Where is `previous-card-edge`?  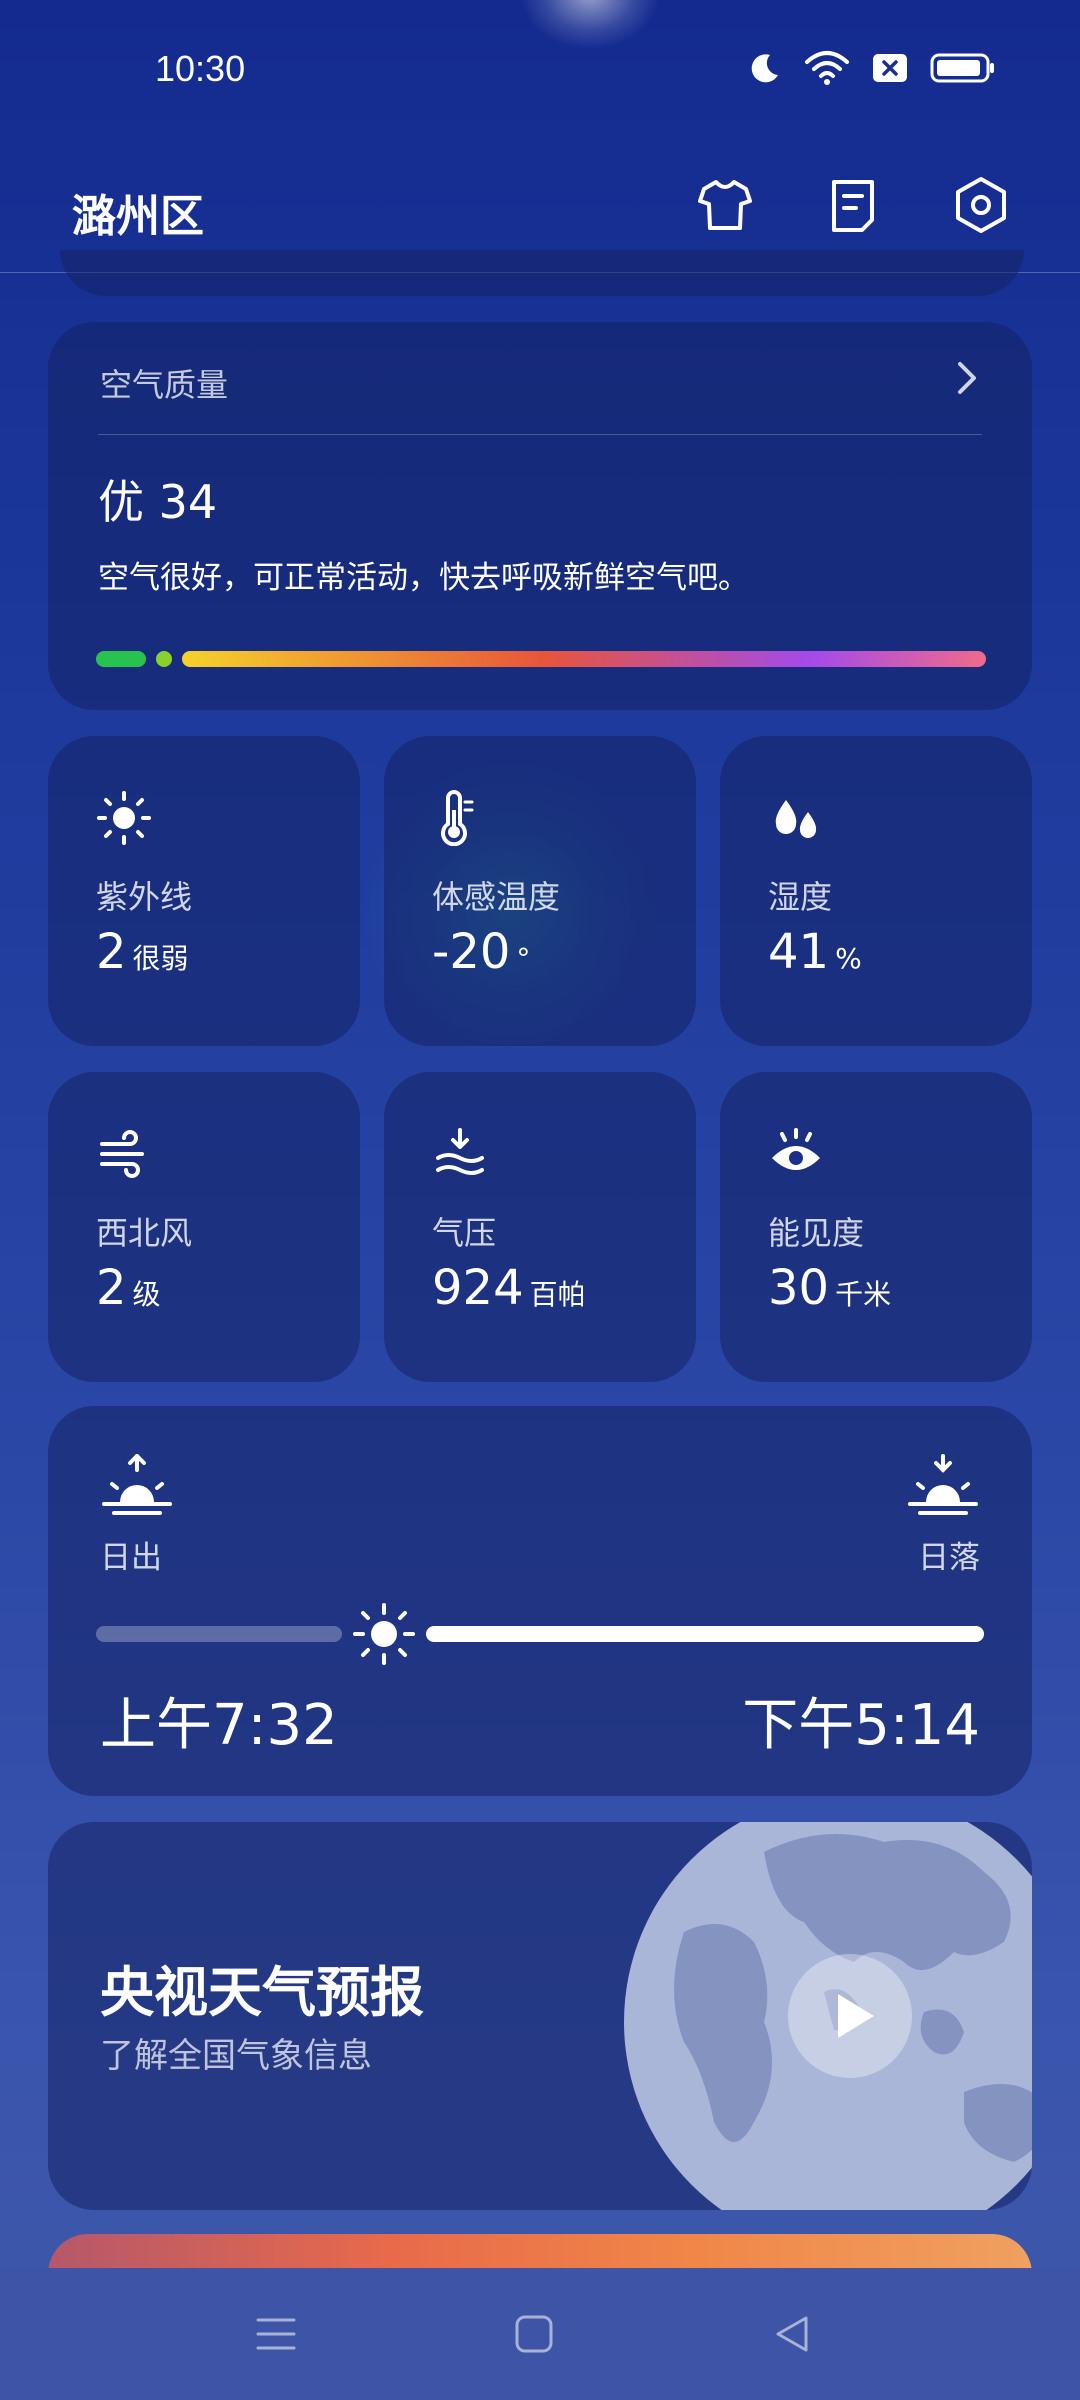
previous-card-edge is located at coordinates (542, 273).